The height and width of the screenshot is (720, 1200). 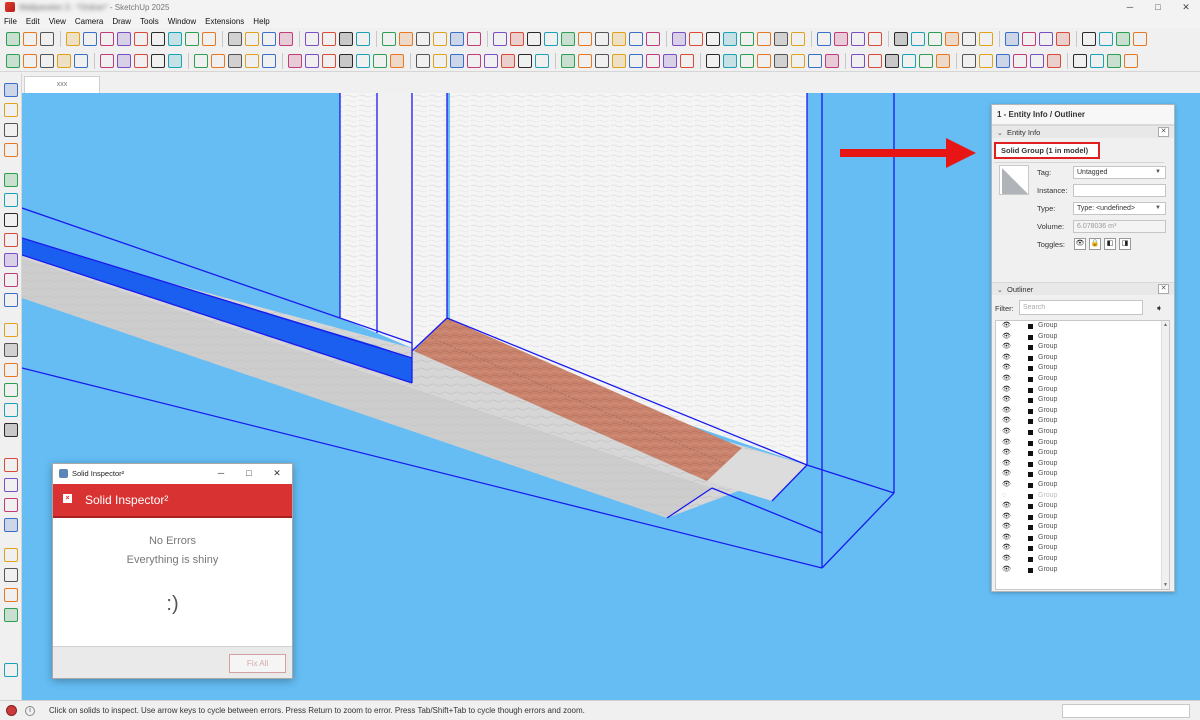 What do you see at coordinates (1158, 7) in the screenshot?
I see `maximize-button: □` at bounding box center [1158, 7].